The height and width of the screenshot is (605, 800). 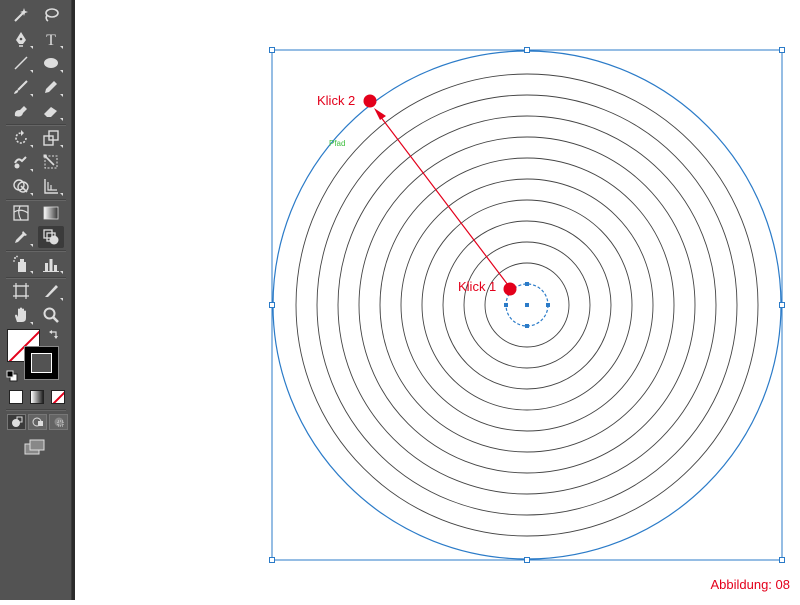 I want to click on slice-tool, so click(x=51, y=291).